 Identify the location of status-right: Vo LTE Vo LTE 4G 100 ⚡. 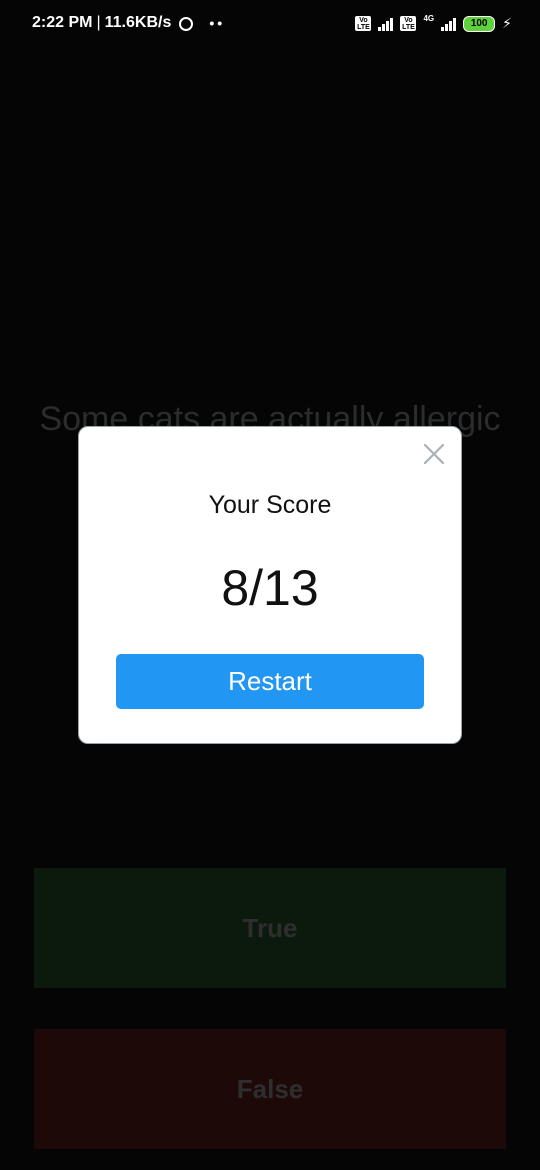
(433, 22).